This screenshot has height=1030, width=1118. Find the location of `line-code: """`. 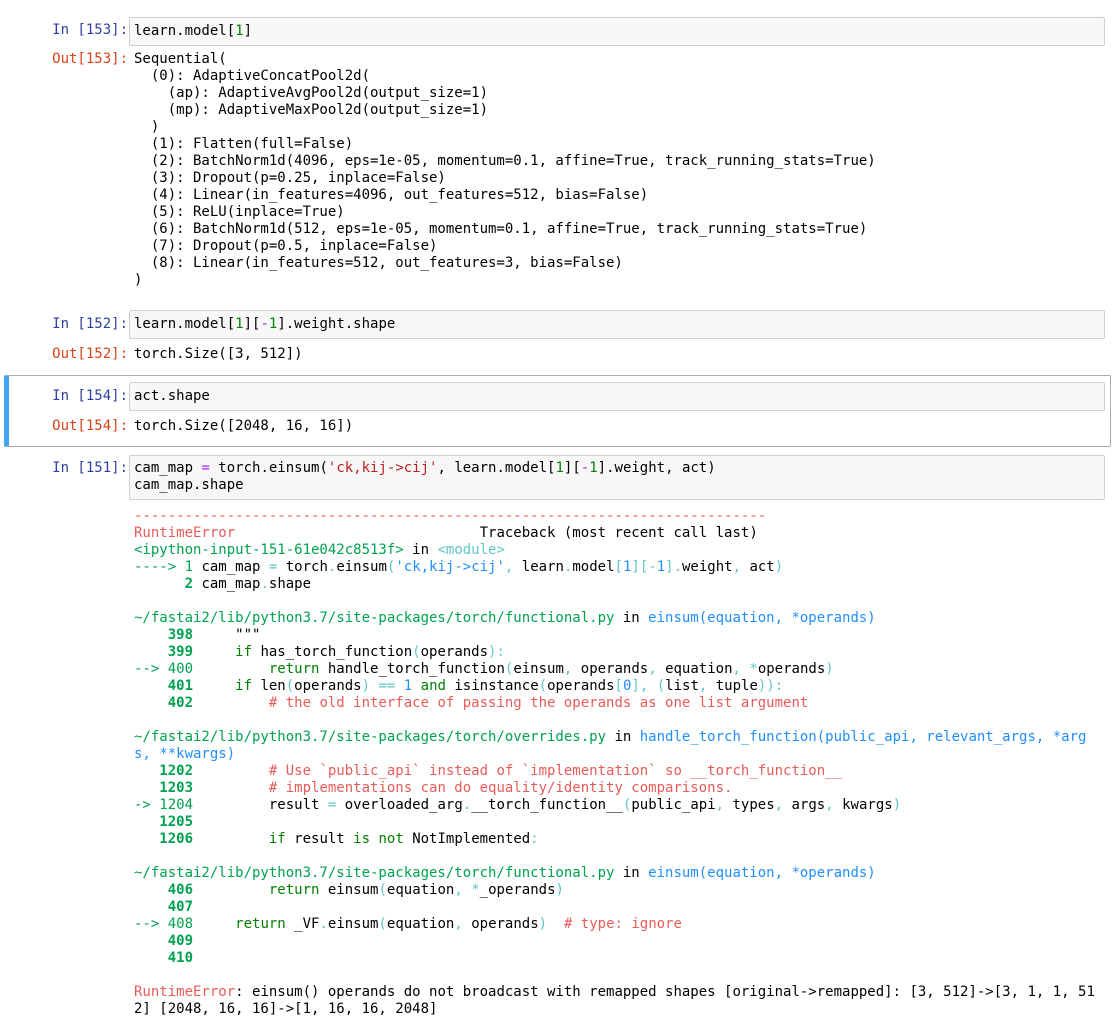

line-code: """ is located at coordinates (231, 635).